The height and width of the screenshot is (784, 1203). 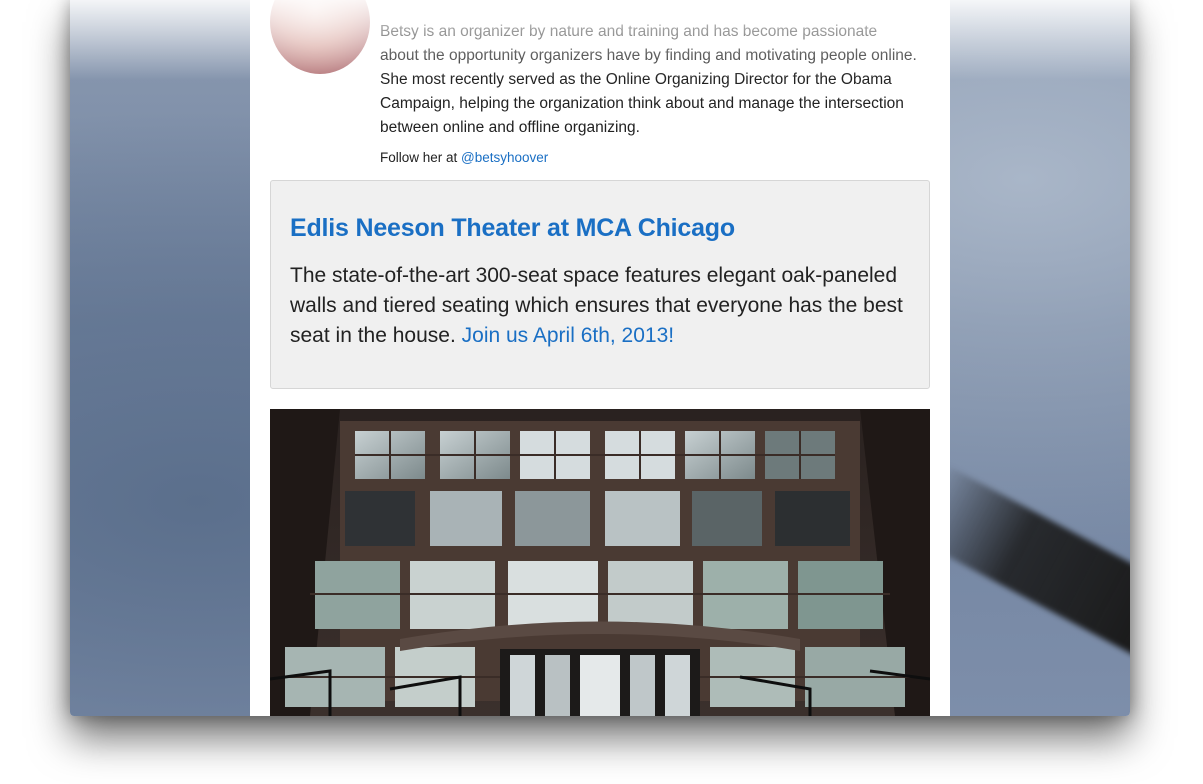 What do you see at coordinates (568, 335) in the screenshot?
I see `event-date-link: Join us April 6th, 2013!` at bounding box center [568, 335].